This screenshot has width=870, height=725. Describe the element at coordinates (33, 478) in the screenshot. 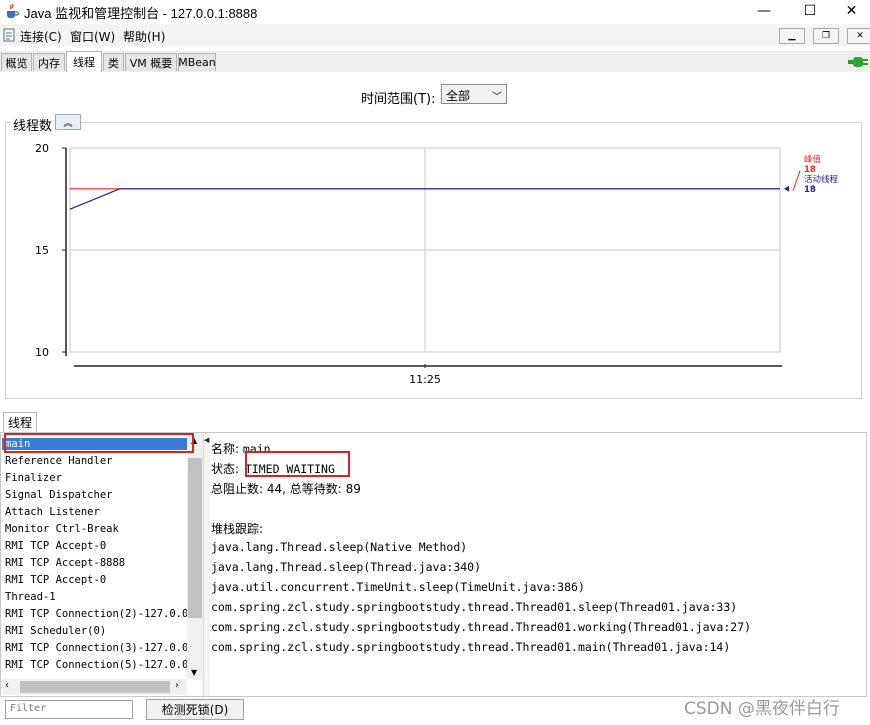

I see `thread-list-item: Finalizer` at that location.